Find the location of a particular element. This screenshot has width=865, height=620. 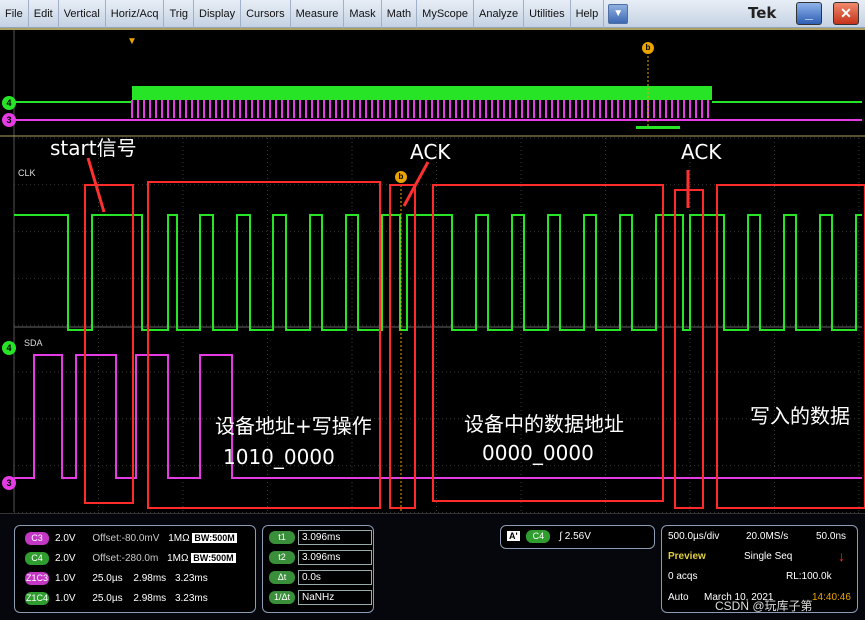

cursor-dt-row: Δt 0.0s is located at coordinates (320, 577).